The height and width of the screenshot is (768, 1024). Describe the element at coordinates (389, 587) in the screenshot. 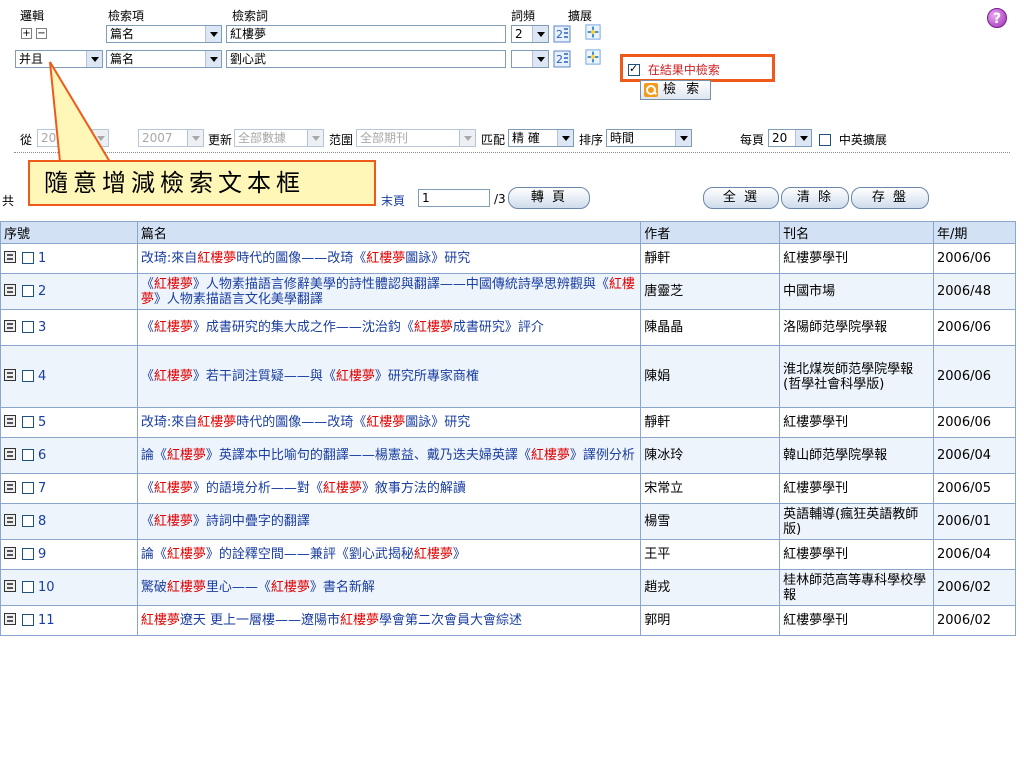

I see `article-title-link: 驚破紅樓夢里心——《紅樓夢》書名新解` at that location.